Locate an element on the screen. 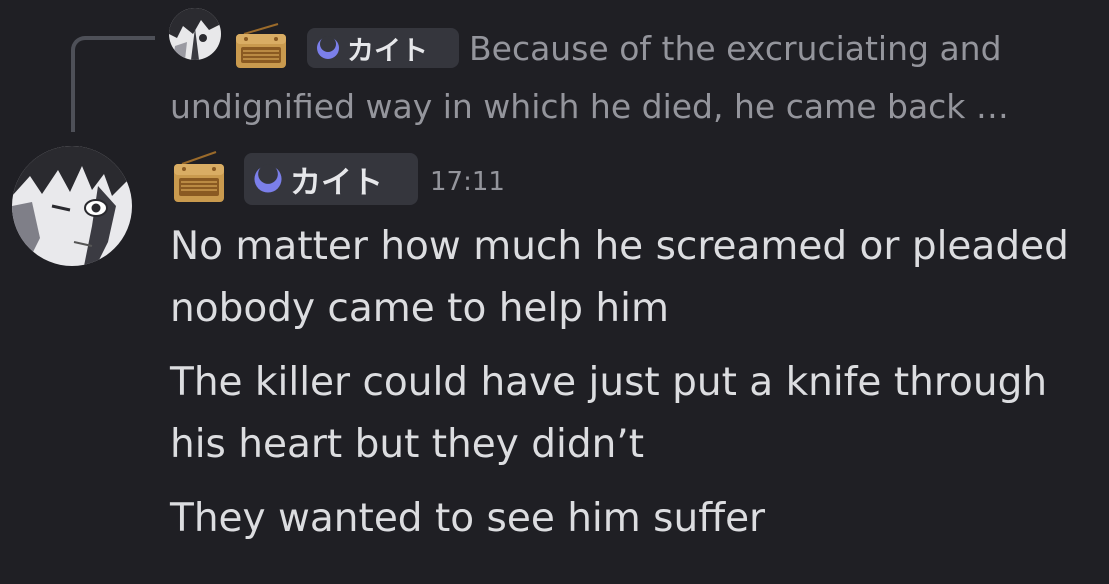 The width and height of the screenshot is (1109, 584). reply-server-tag: カイト is located at coordinates (383, 48).